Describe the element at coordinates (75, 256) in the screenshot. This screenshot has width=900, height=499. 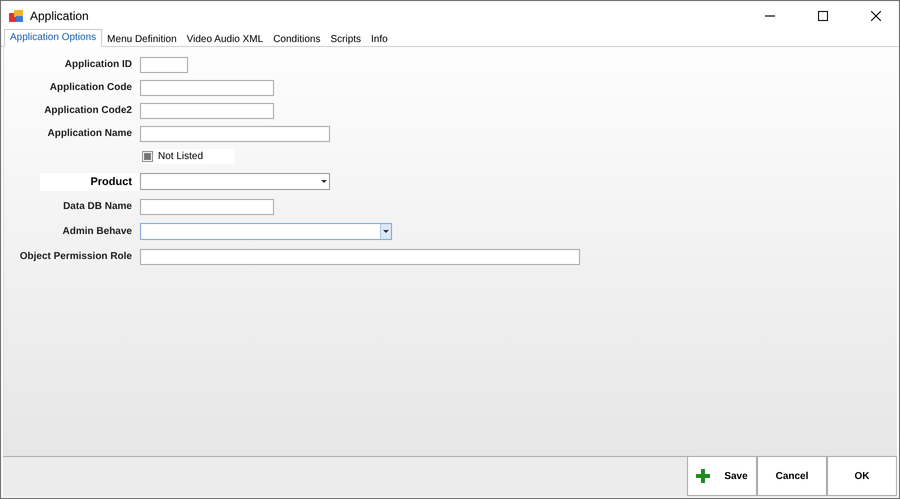
I see `field-label: Object Permission Role` at that location.